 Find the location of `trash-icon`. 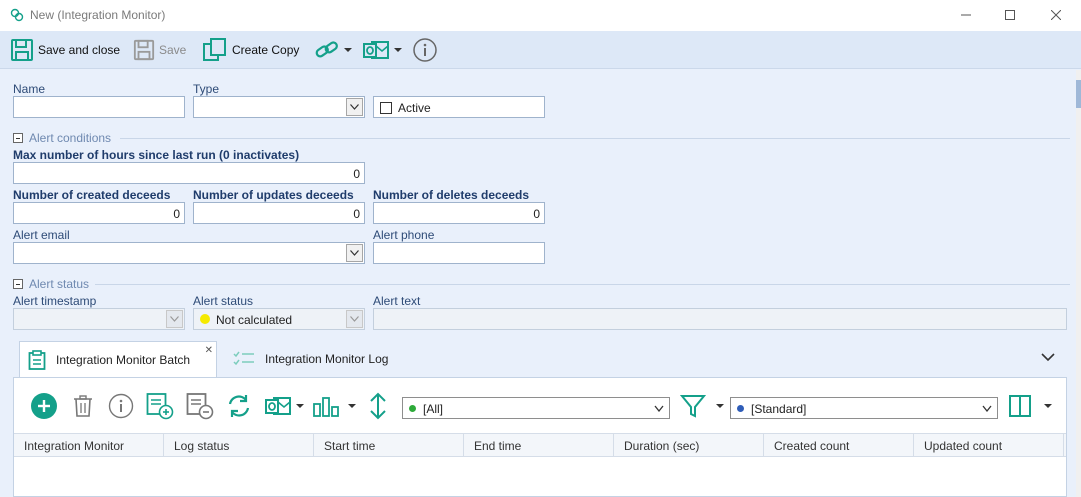

trash-icon is located at coordinates (83, 406).